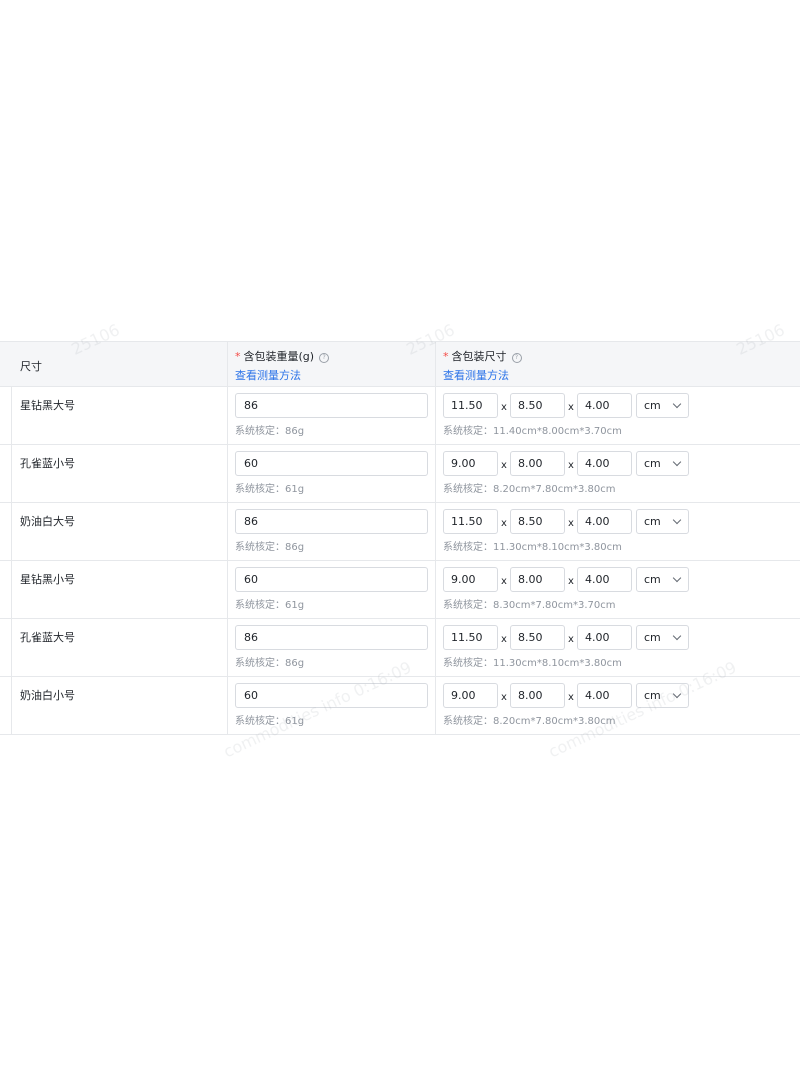 The height and width of the screenshot is (1090, 800). I want to click on variant-name: 奶油白小号, so click(47, 695).